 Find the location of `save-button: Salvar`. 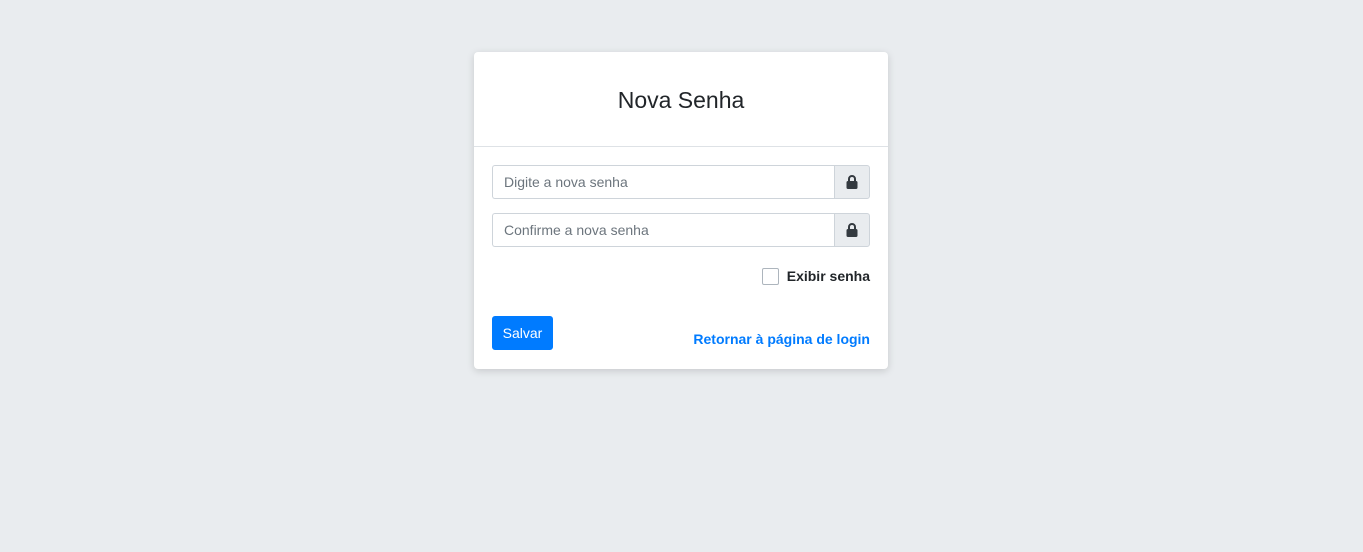

save-button: Salvar is located at coordinates (522, 333).